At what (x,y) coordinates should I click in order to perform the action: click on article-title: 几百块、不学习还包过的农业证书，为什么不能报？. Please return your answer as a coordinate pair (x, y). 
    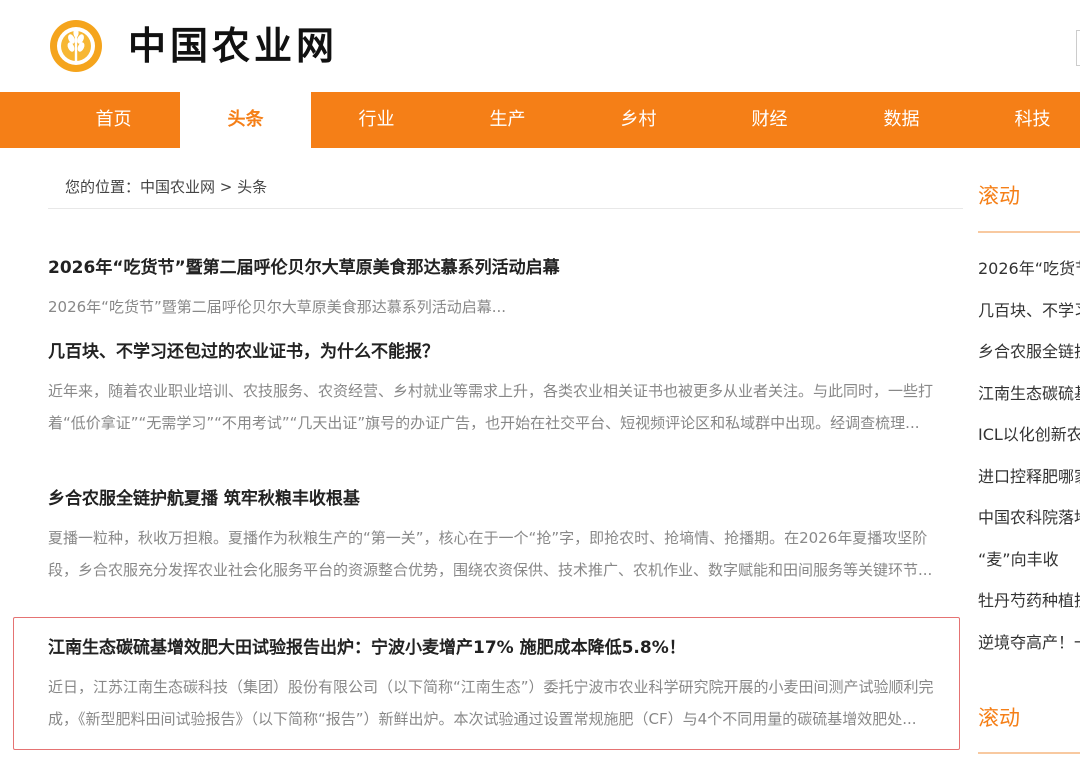
    Looking at the image, I should click on (495, 352).